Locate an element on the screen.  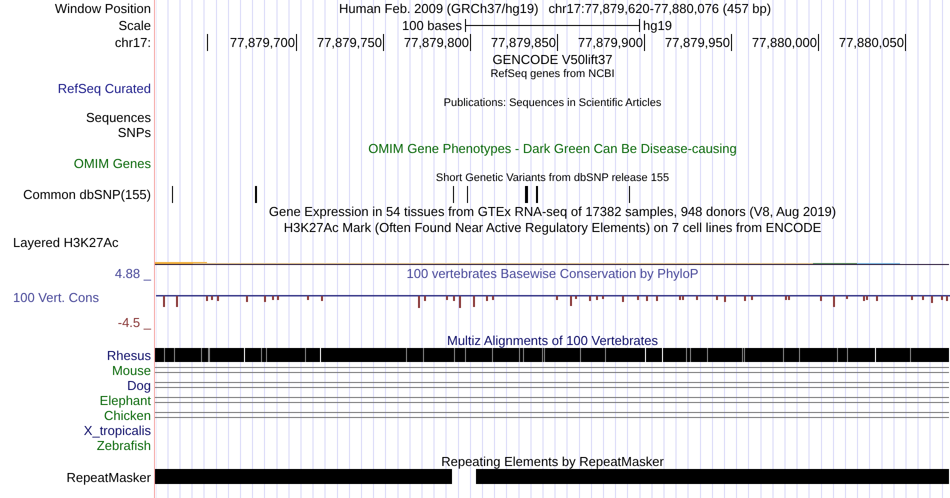
track-title: Gene Expression in 54 tissues from GTEx RNA-seq of 17382 samples, 948 donors (V8, Aug 2019) is located at coordinates (552, 211).